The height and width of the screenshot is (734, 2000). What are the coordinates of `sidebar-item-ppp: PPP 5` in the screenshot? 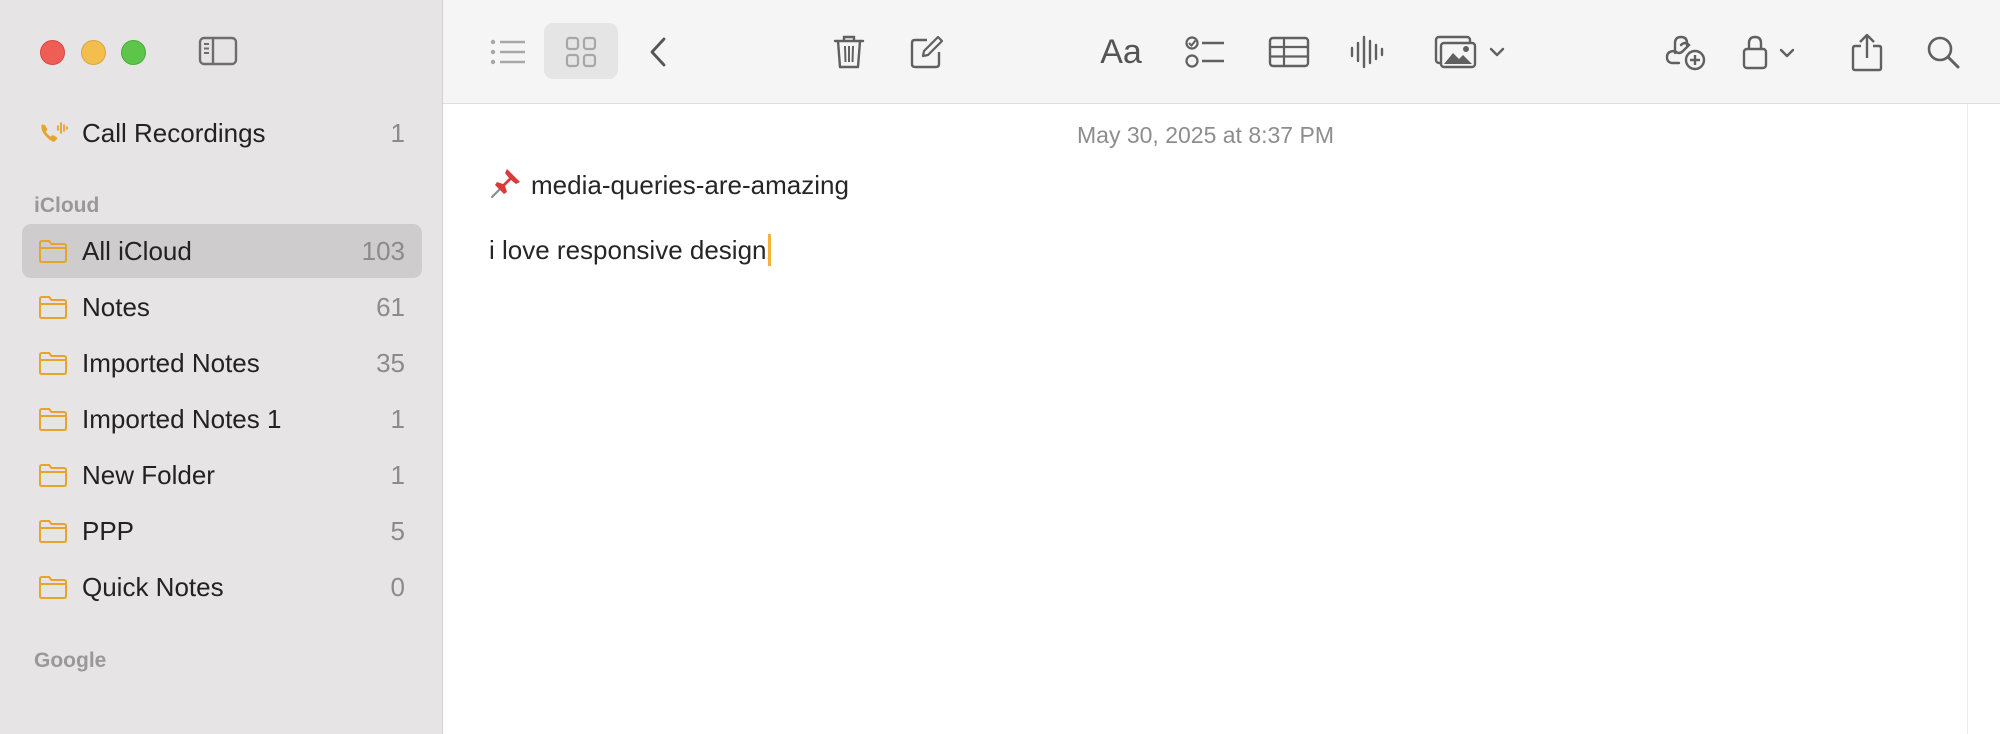 It's located at (222, 531).